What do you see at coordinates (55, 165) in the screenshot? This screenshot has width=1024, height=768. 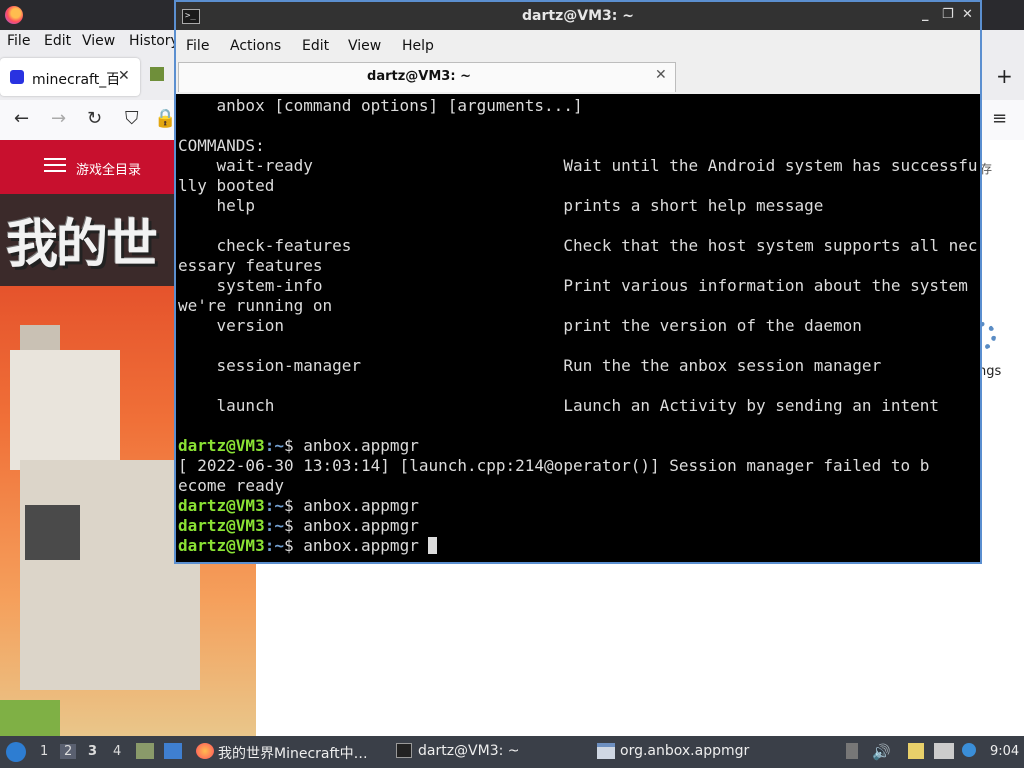 I see `menu-list-icon` at bounding box center [55, 165].